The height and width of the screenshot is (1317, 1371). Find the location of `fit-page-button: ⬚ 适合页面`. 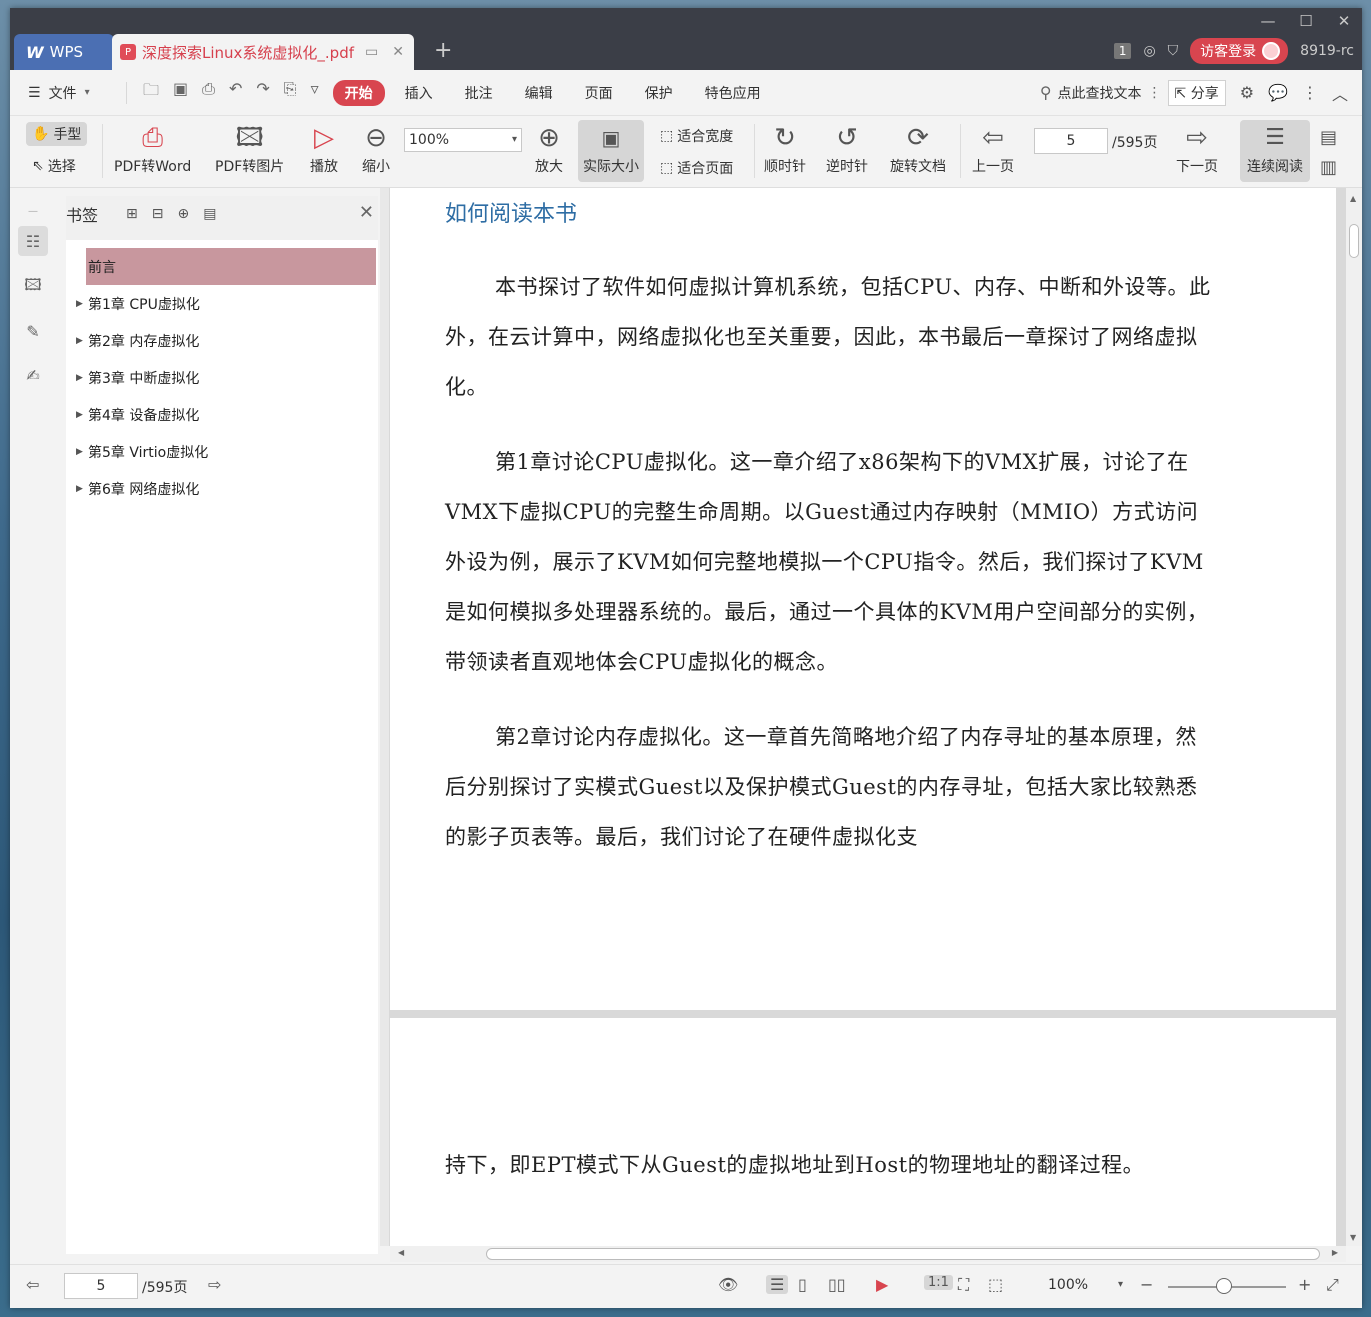

fit-page-button: ⬚ 适合页面 is located at coordinates (696, 168).